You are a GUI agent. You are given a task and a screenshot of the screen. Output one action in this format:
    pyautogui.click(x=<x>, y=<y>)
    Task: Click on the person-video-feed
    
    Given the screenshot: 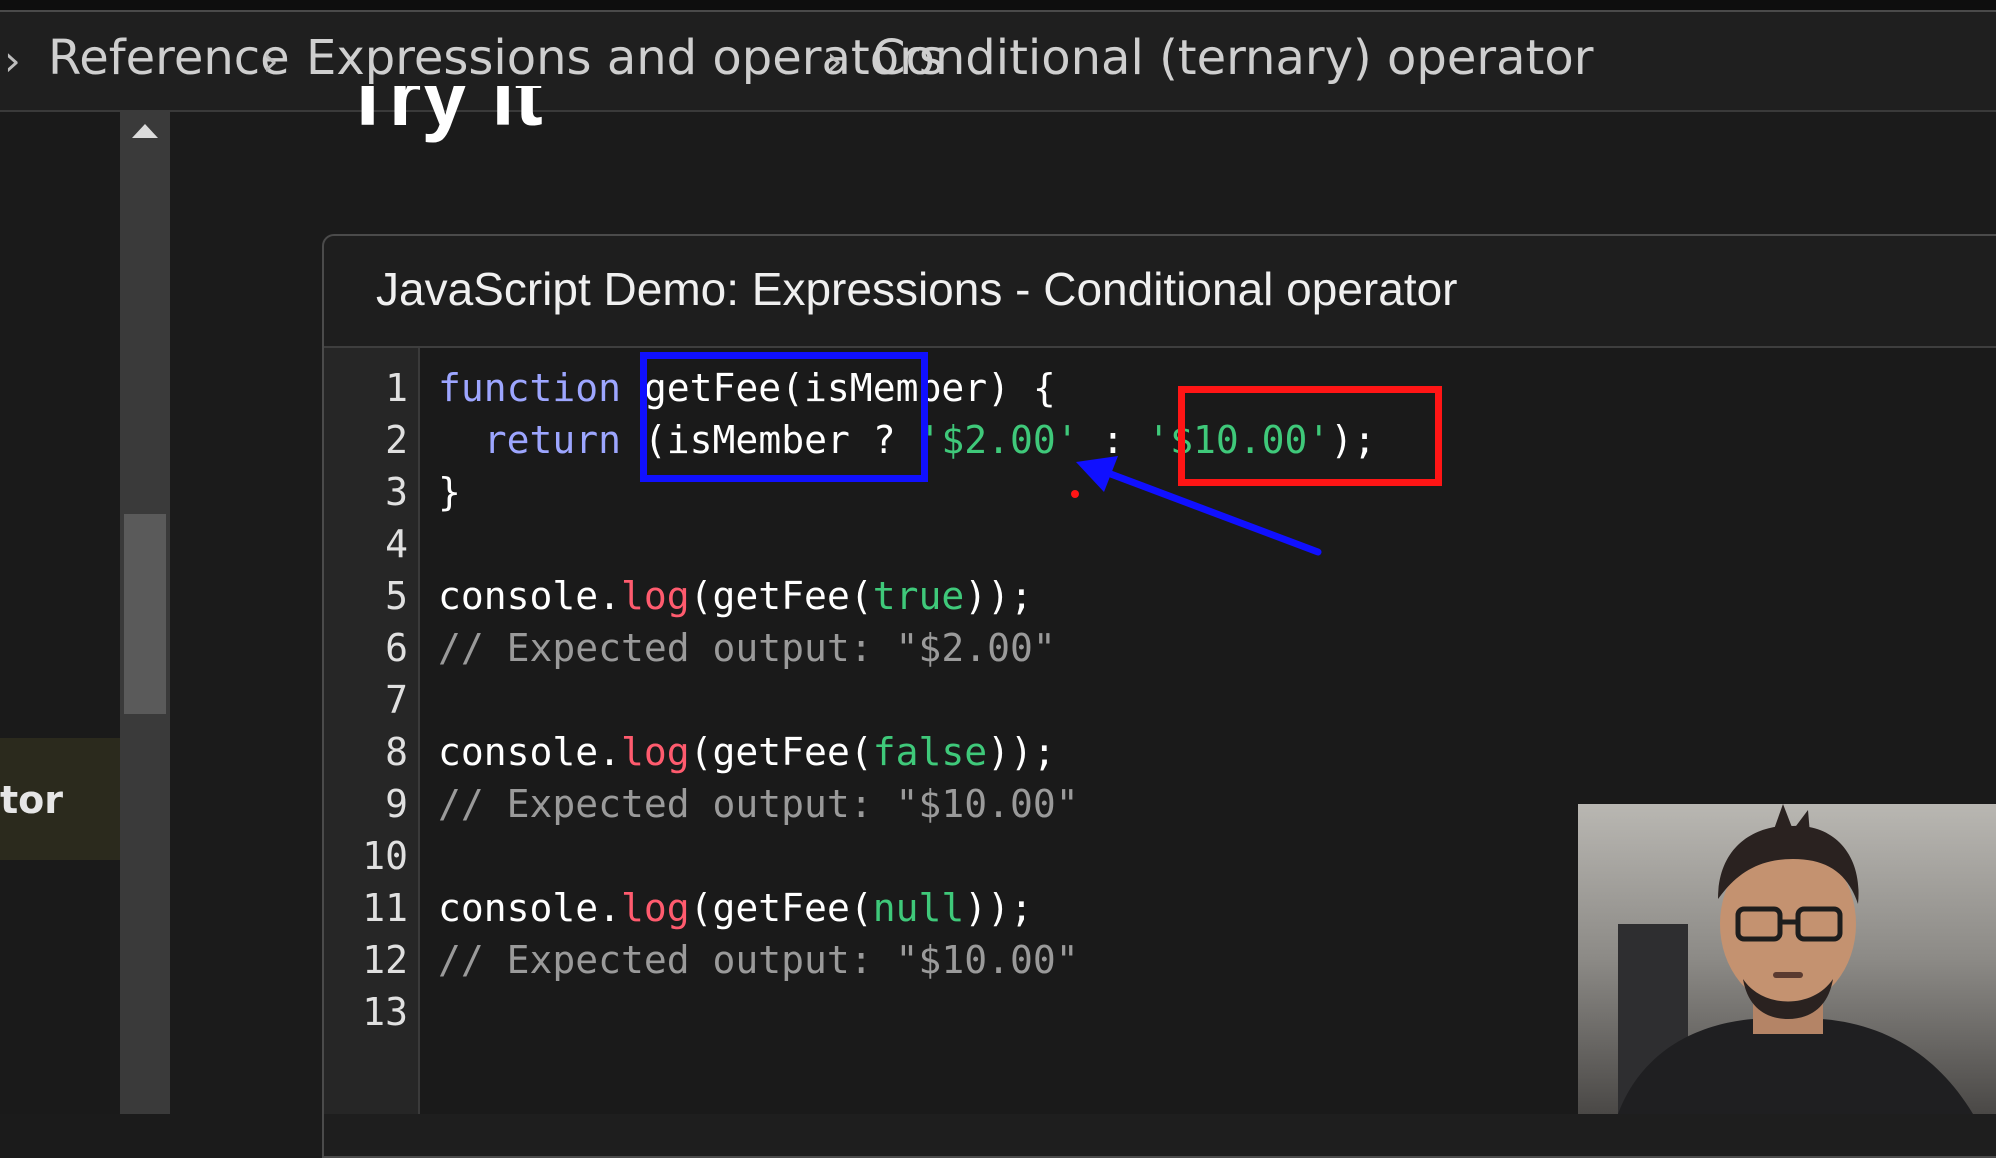 What is the action you would take?
    pyautogui.click(x=1787, y=959)
    